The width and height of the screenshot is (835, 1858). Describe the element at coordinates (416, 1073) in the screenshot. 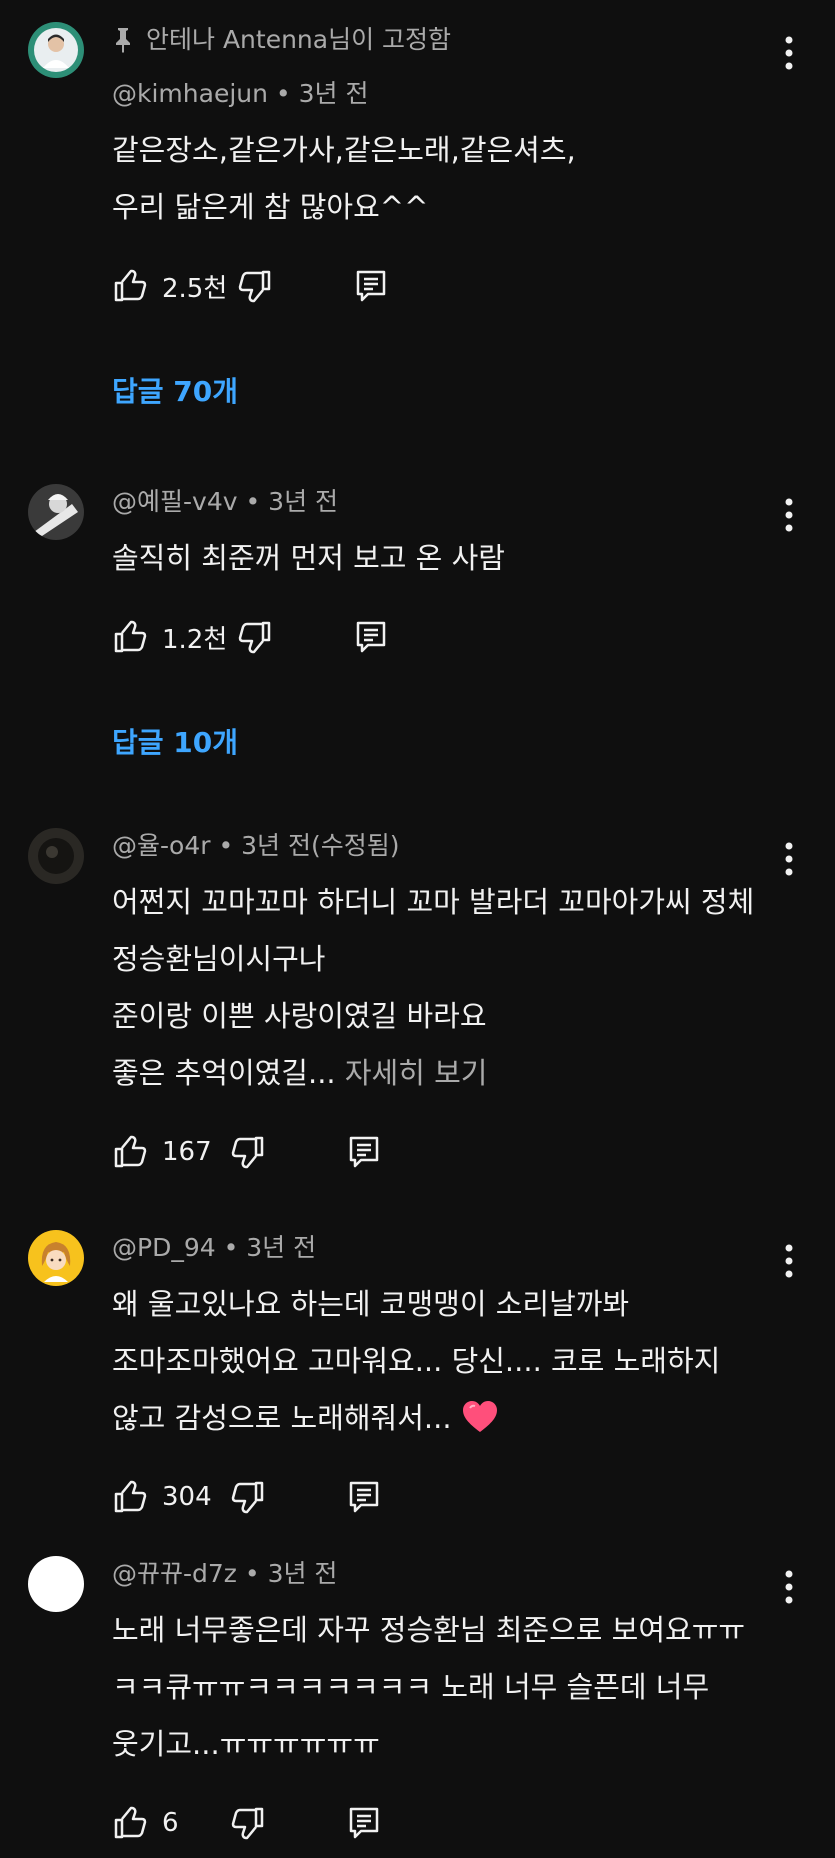

I see `read-more-link: 자세히 보기` at that location.